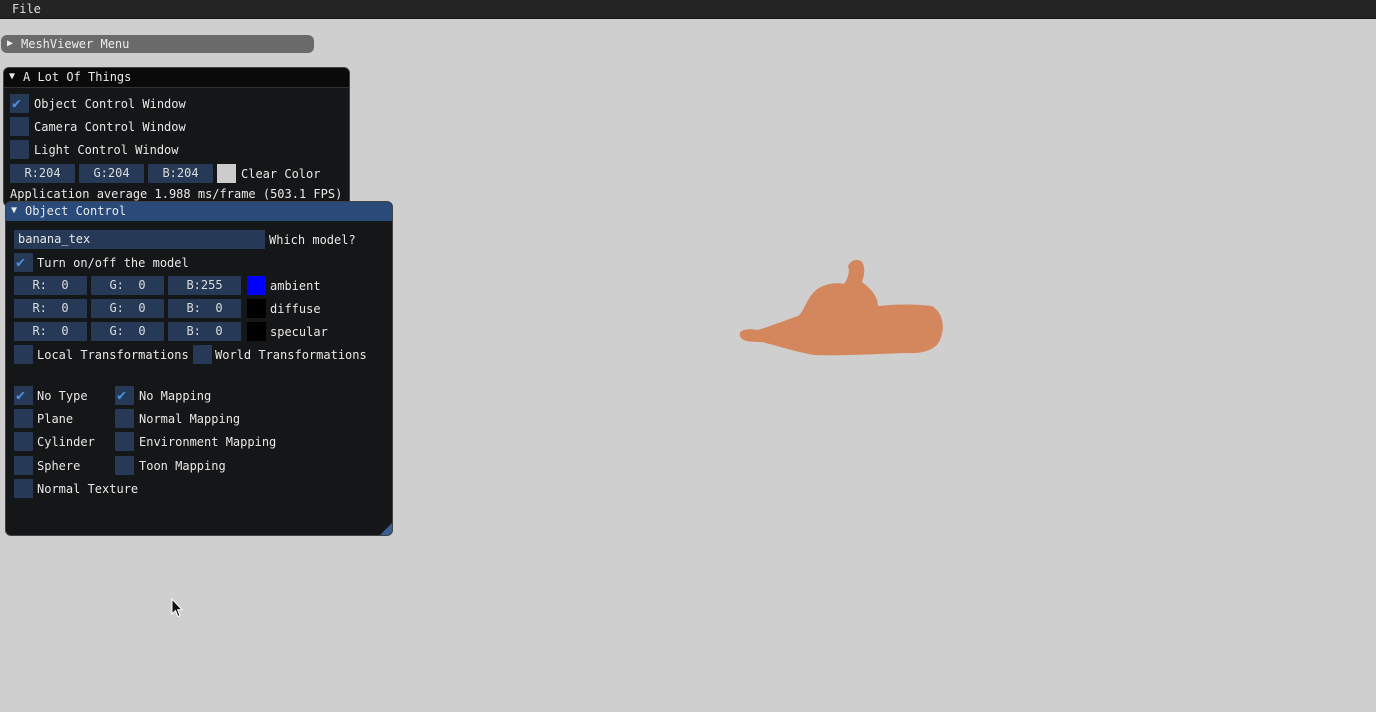 The height and width of the screenshot is (712, 1376). What do you see at coordinates (199, 211) in the screenshot?
I see `object-control-titlebar: ▼ Object Control` at bounding box center [199, 211].